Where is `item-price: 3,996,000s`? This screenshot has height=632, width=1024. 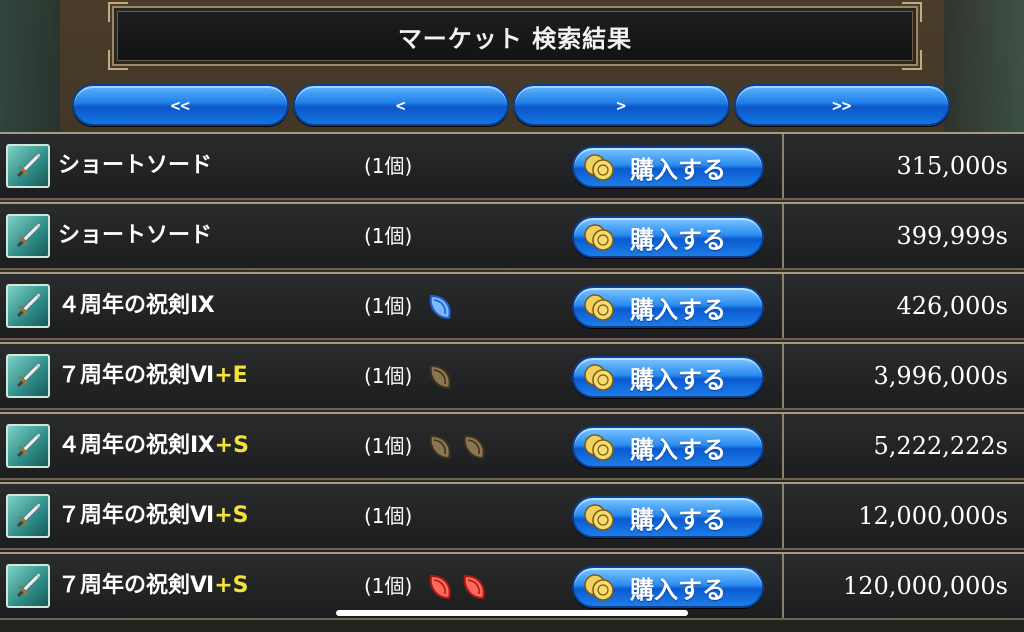
item-price: 3,996,000s is located at coordinates (940, 376).